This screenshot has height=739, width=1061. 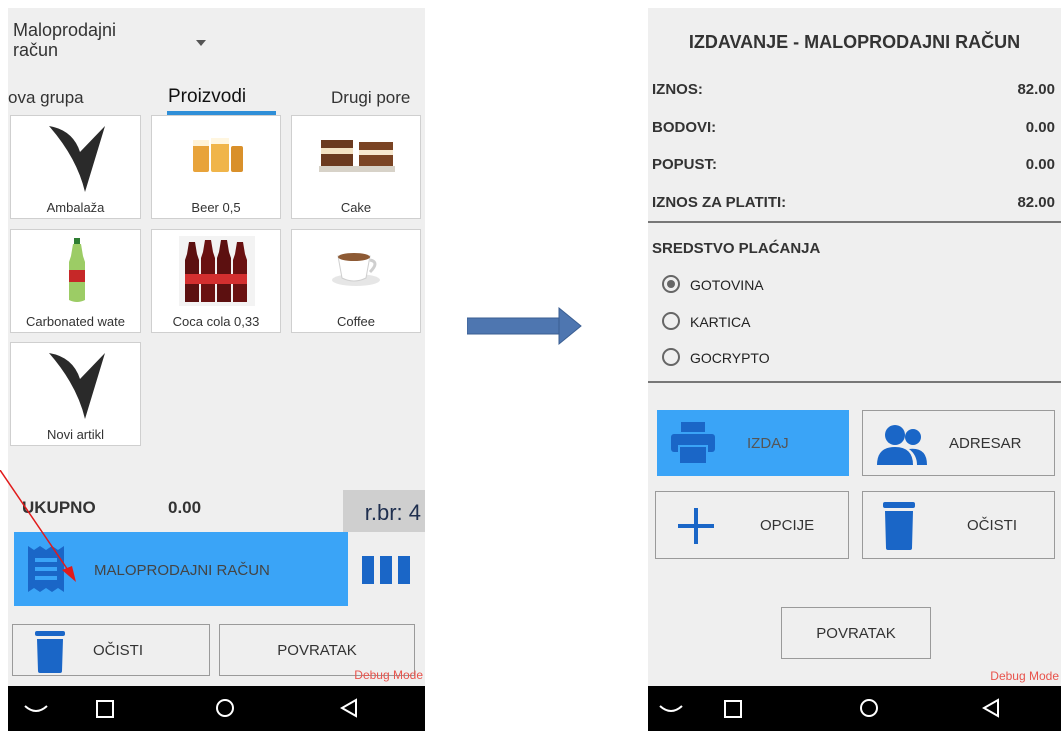 What do you see at coordinates (719, 202) in the screenshot?
I see `amount-to-pay-label: IZNOS ZA PLATITI:` at bounding box center [719, 202].